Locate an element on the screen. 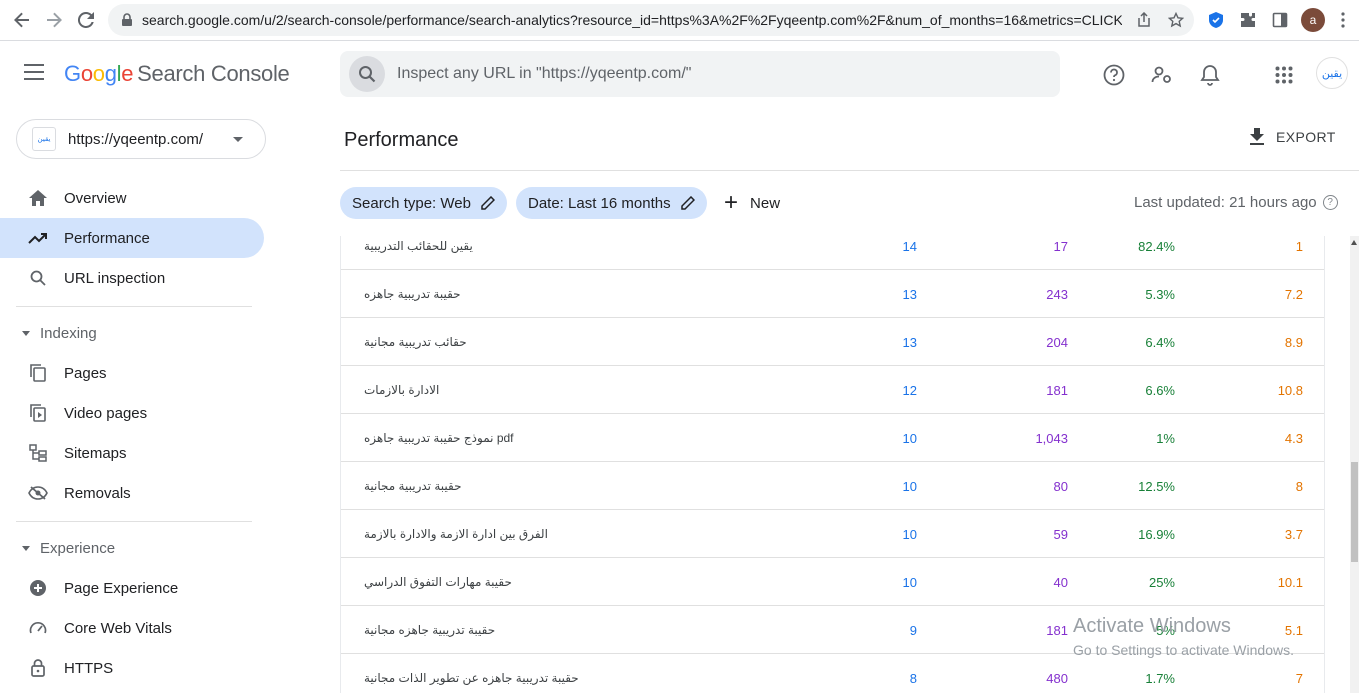 The width and height of the screenshot is (1359, 693). sidebar-item-overview: Overview is located at coordinates (132, 198).